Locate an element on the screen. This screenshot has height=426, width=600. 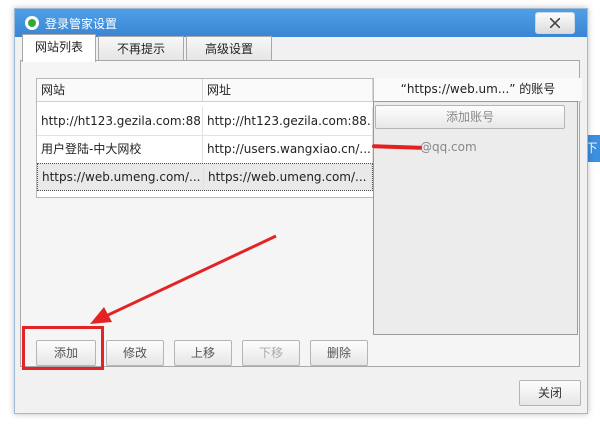
close-button: 关闭 is located at coordinates (550, 393).